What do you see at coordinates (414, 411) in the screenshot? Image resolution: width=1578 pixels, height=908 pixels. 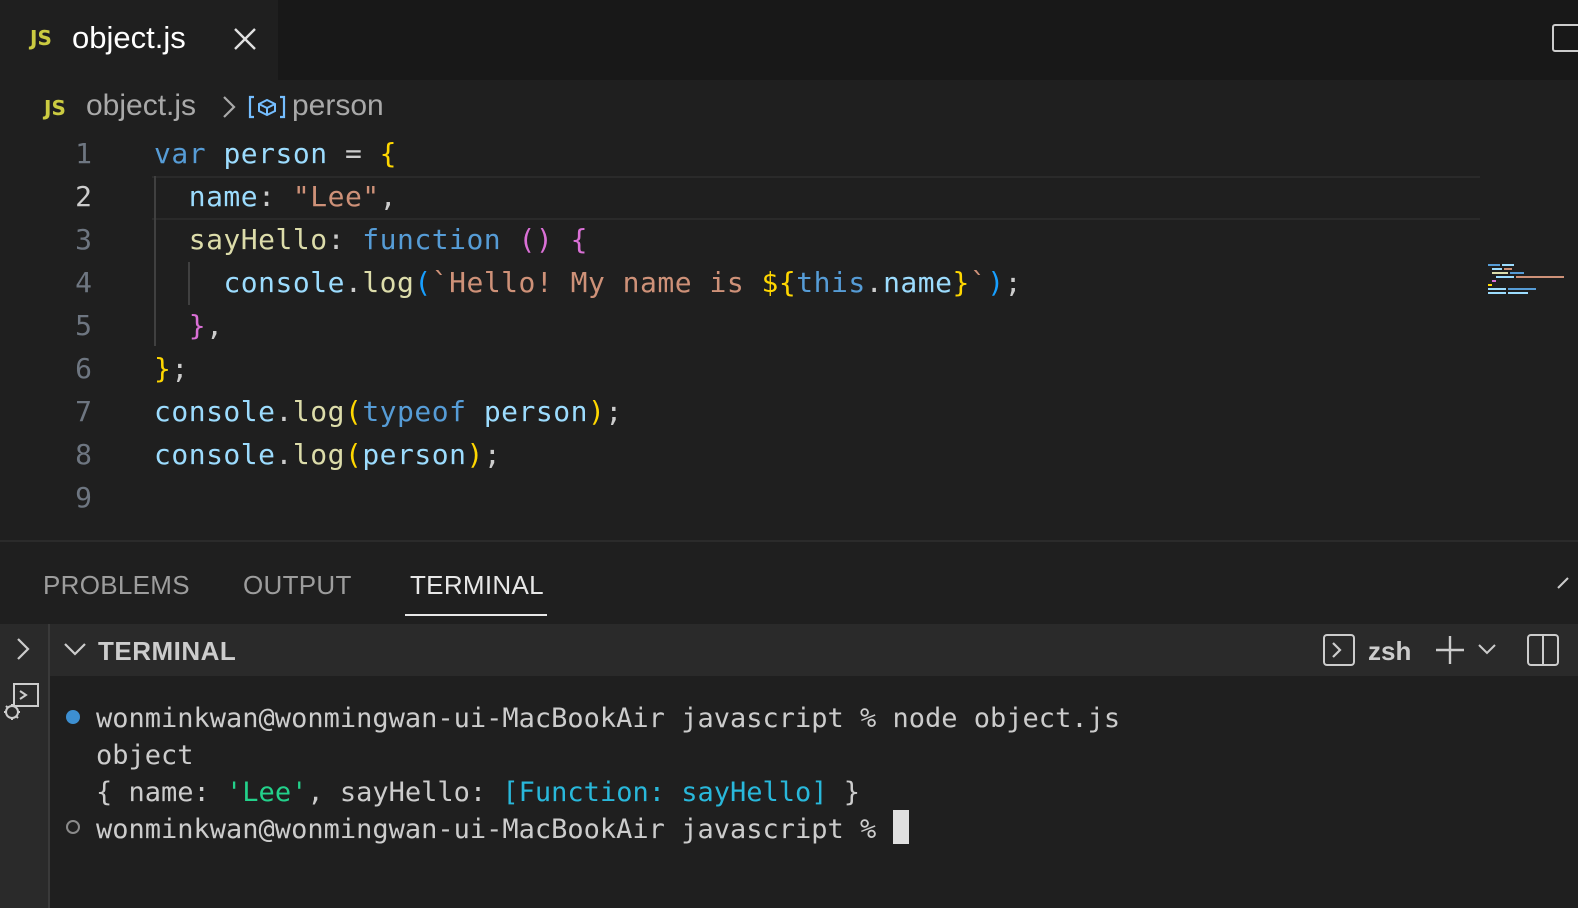 I see `code-token: typeof` at bounding box center [414, 411].